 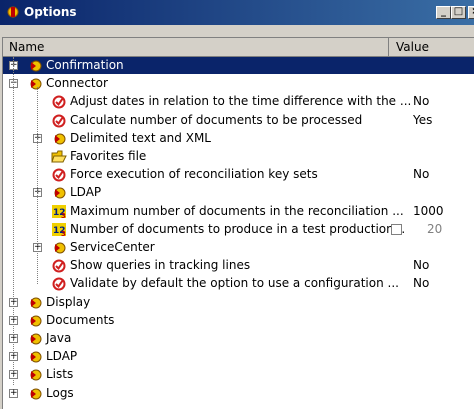 What do you see at coordinates (13, 393) in the screenshot?
I see `expand-node-icon: +` at bounding box center [13, 393].